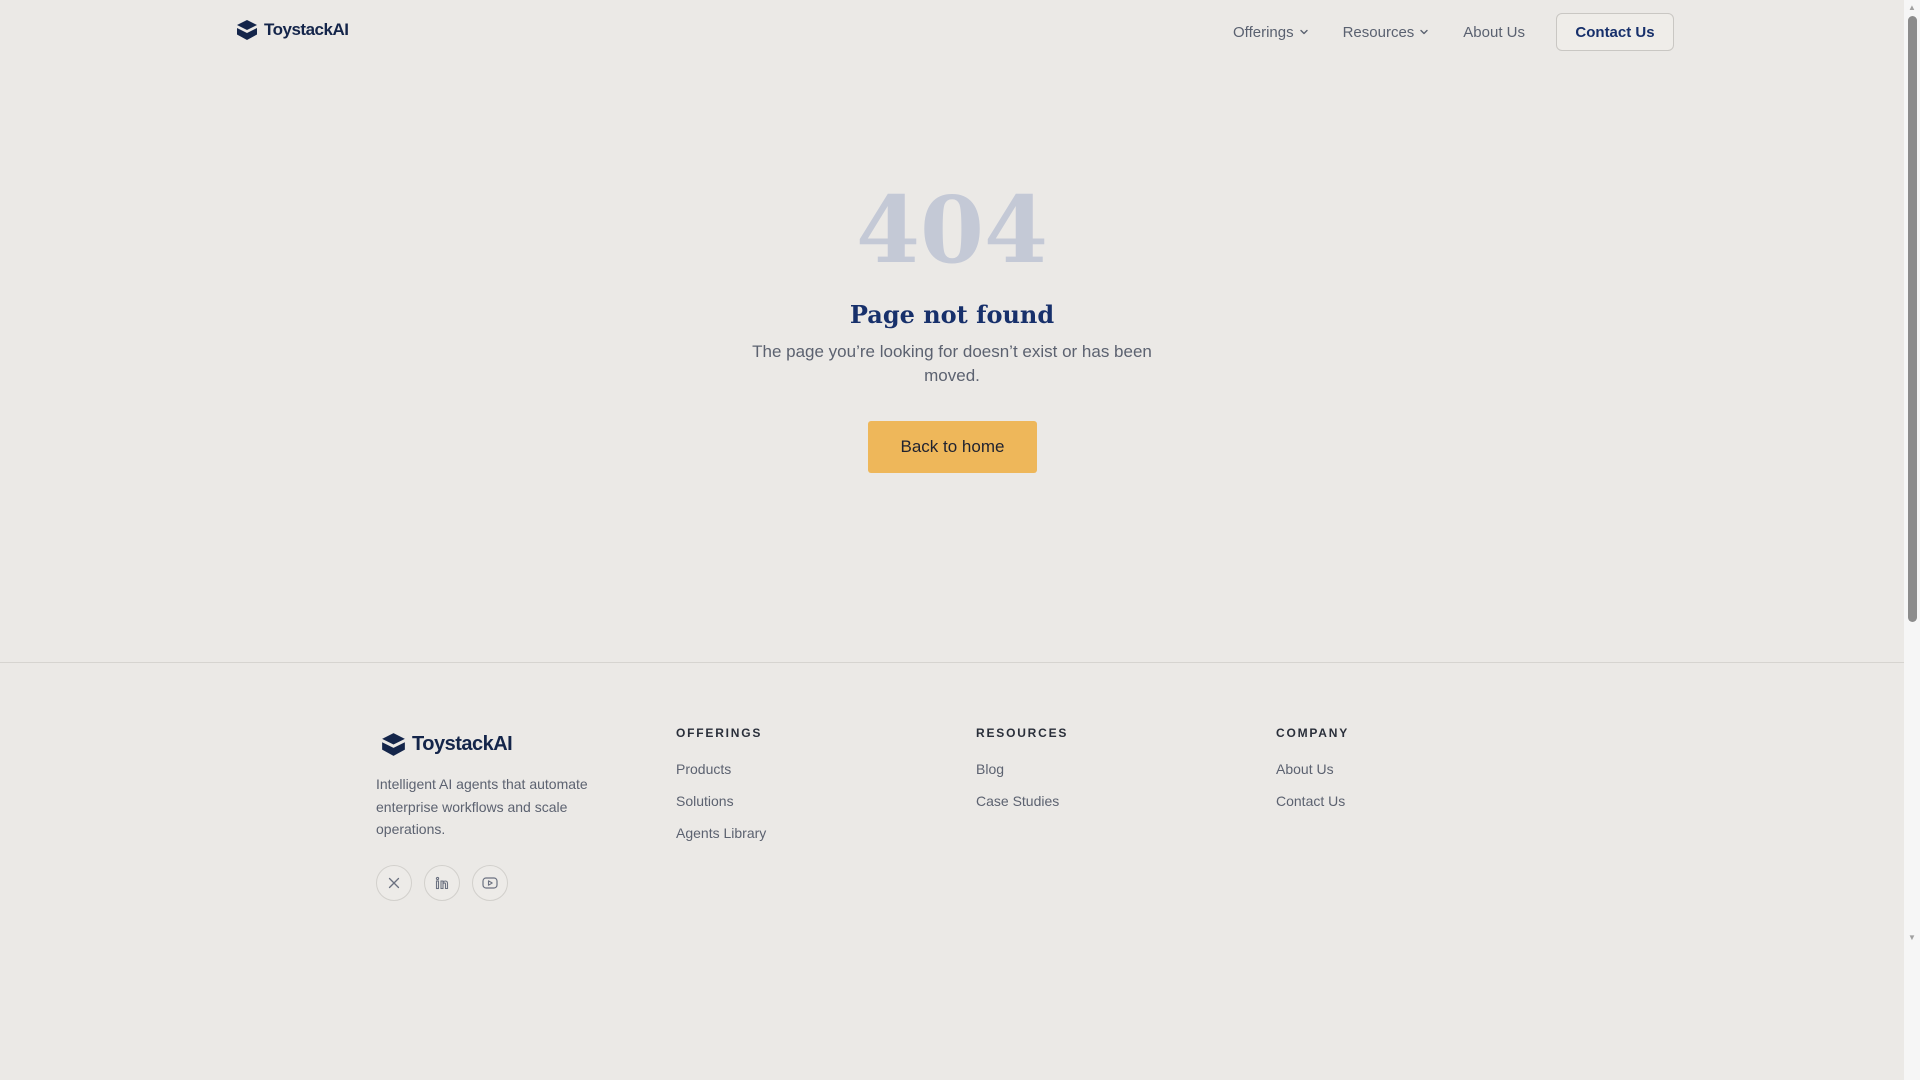  What do you see at coordinates (721, 769) in the screenshot?
I see `footer-link-products: Products` at bounding box center [721, 769].